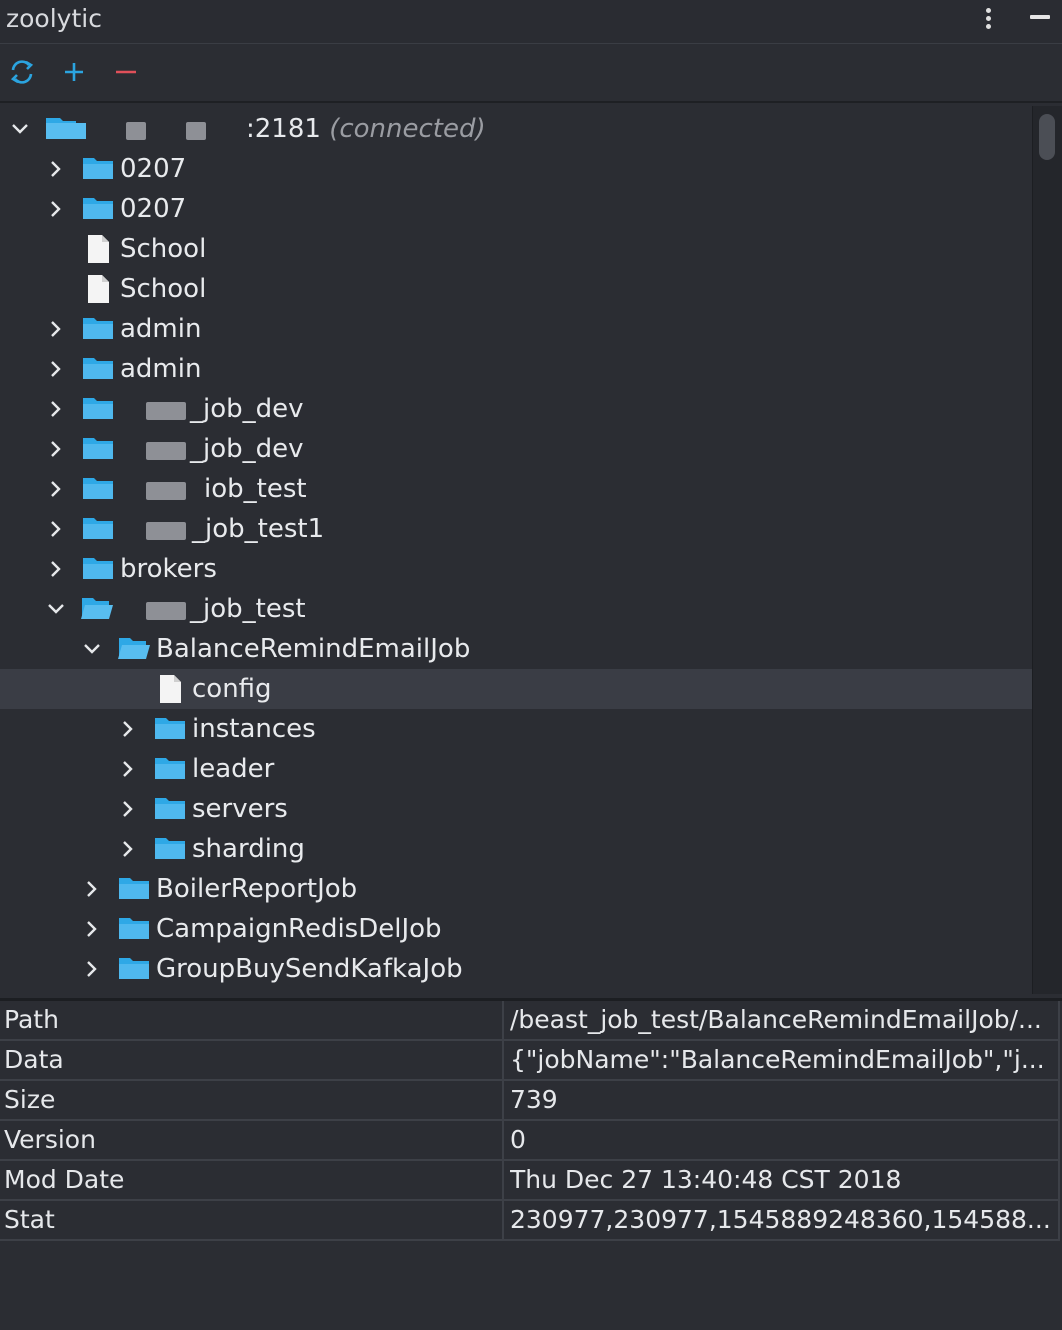 Image resolution: width=1062 pixels, height=1330 pixels. I want to click on refresh-icon, so click(22, 72).